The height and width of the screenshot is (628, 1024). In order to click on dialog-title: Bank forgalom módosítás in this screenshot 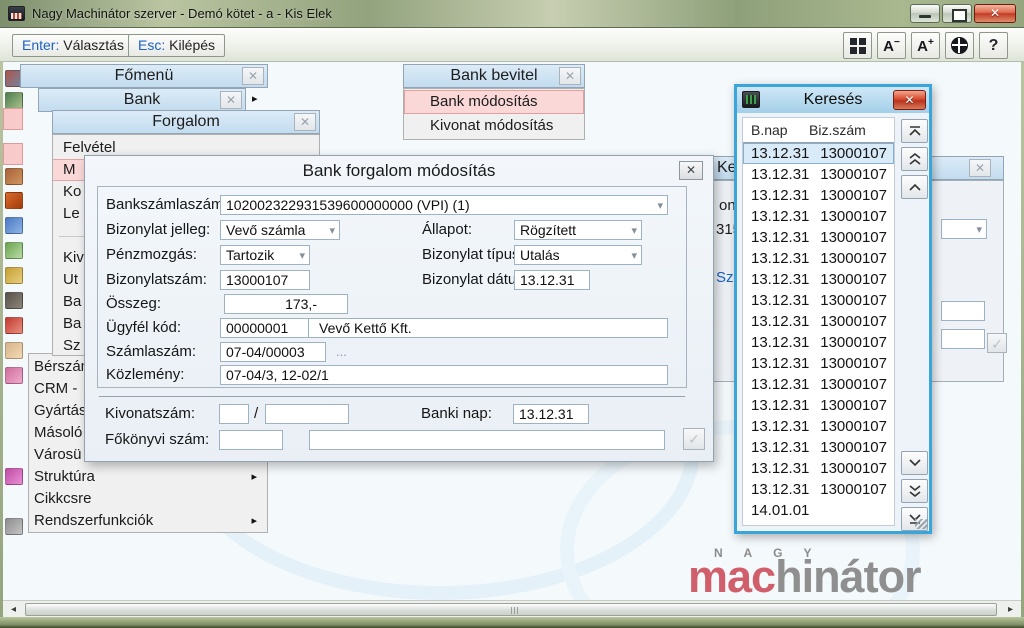, I will do `click(399, 171)`.